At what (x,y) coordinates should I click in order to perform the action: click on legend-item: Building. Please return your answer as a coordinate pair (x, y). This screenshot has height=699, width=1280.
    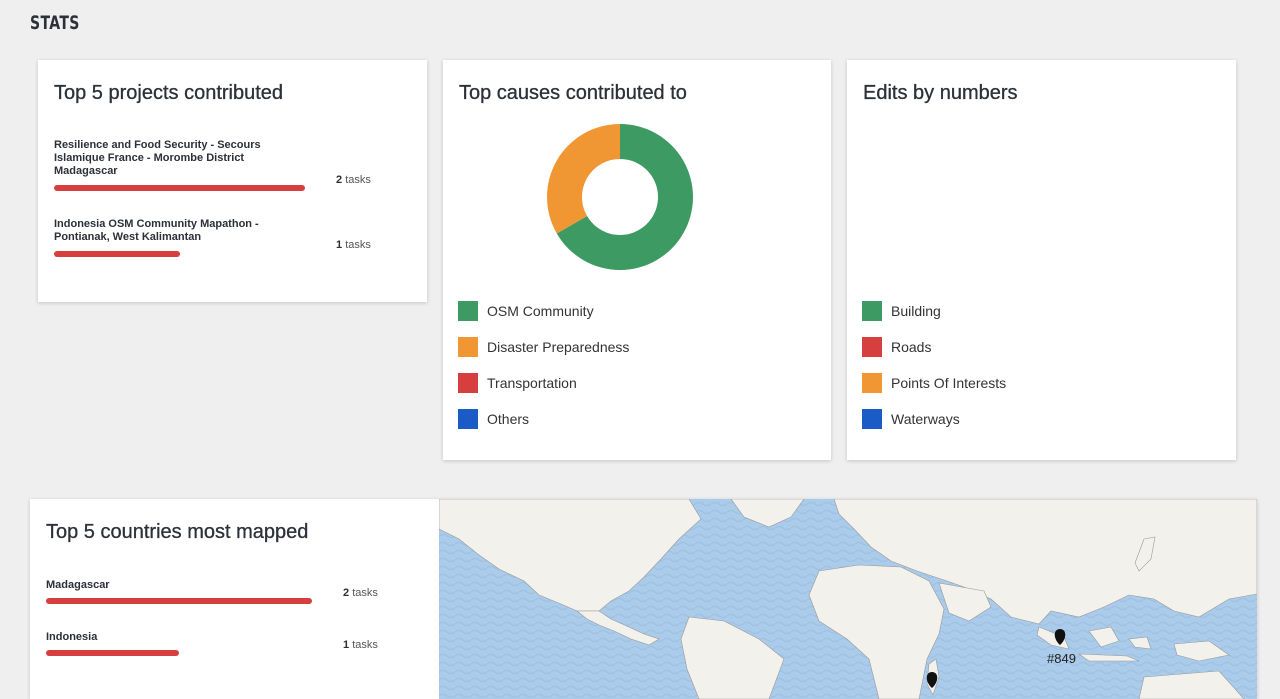
    Looking at the image, I should click on (934, 311).